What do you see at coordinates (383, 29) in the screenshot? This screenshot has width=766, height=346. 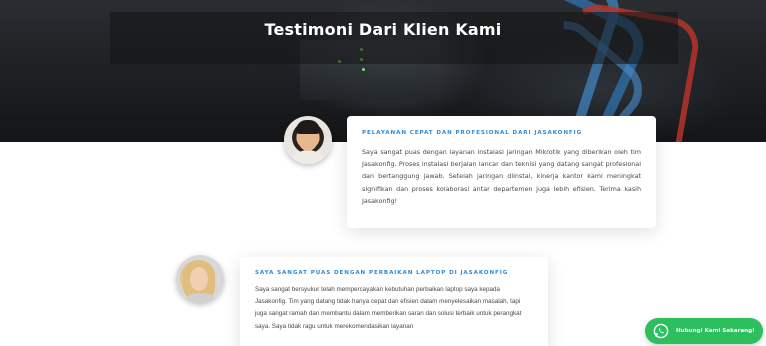 I see `page-title: Testimoni Dari Klien Kami` at bounding box center [383, 29].